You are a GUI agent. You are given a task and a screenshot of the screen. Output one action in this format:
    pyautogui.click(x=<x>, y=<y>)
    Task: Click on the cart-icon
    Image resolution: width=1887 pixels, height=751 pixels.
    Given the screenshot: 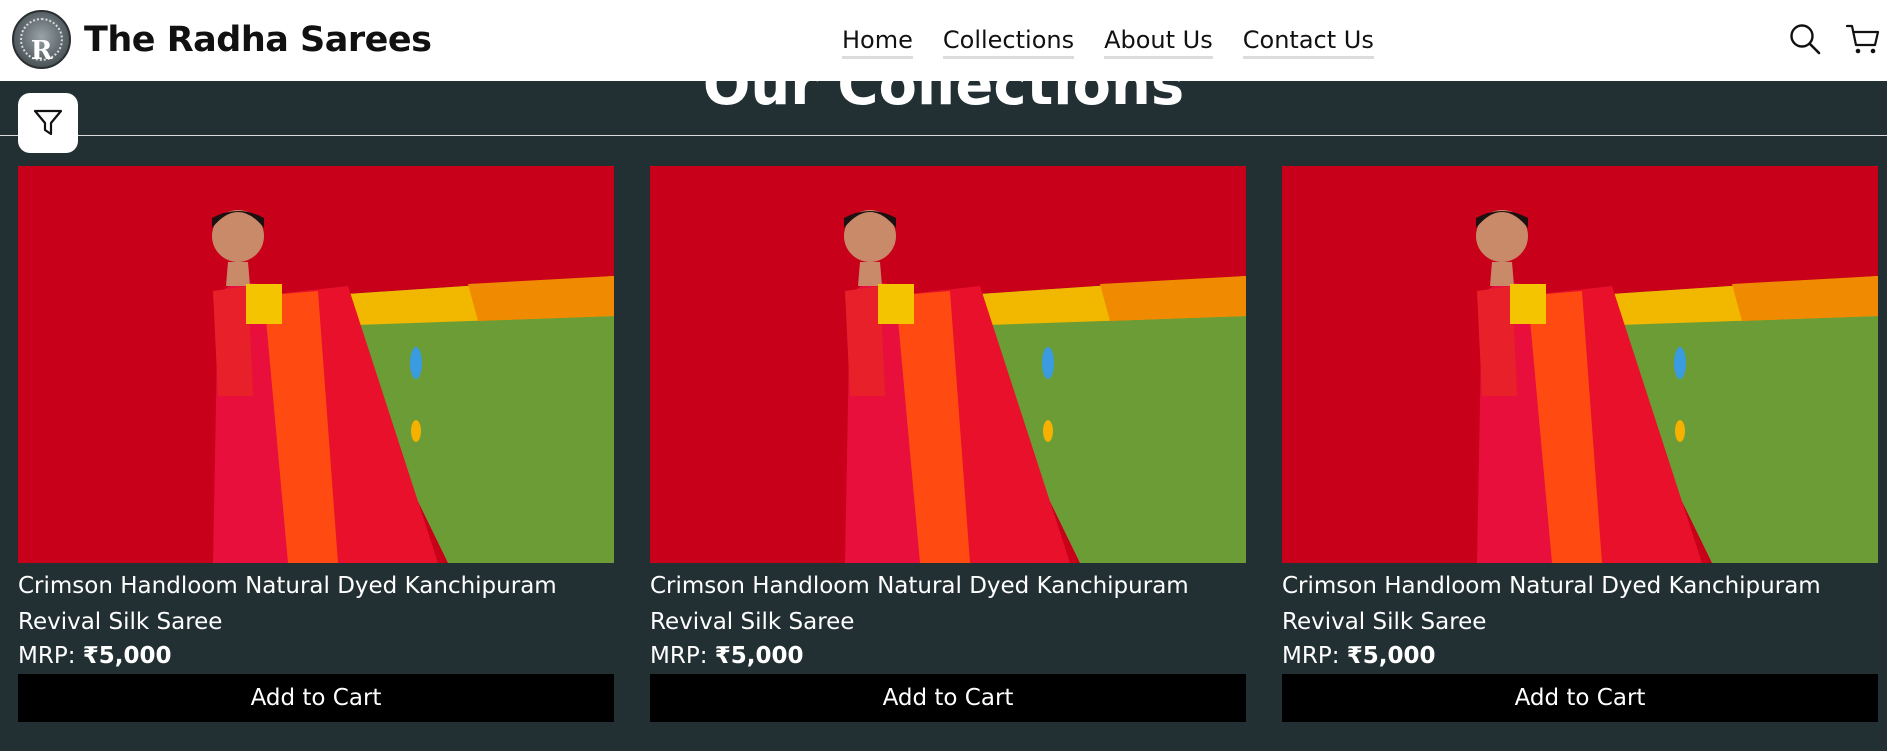 What is the action you would take?
    pyautogui.click(x=1863, y=39)
    